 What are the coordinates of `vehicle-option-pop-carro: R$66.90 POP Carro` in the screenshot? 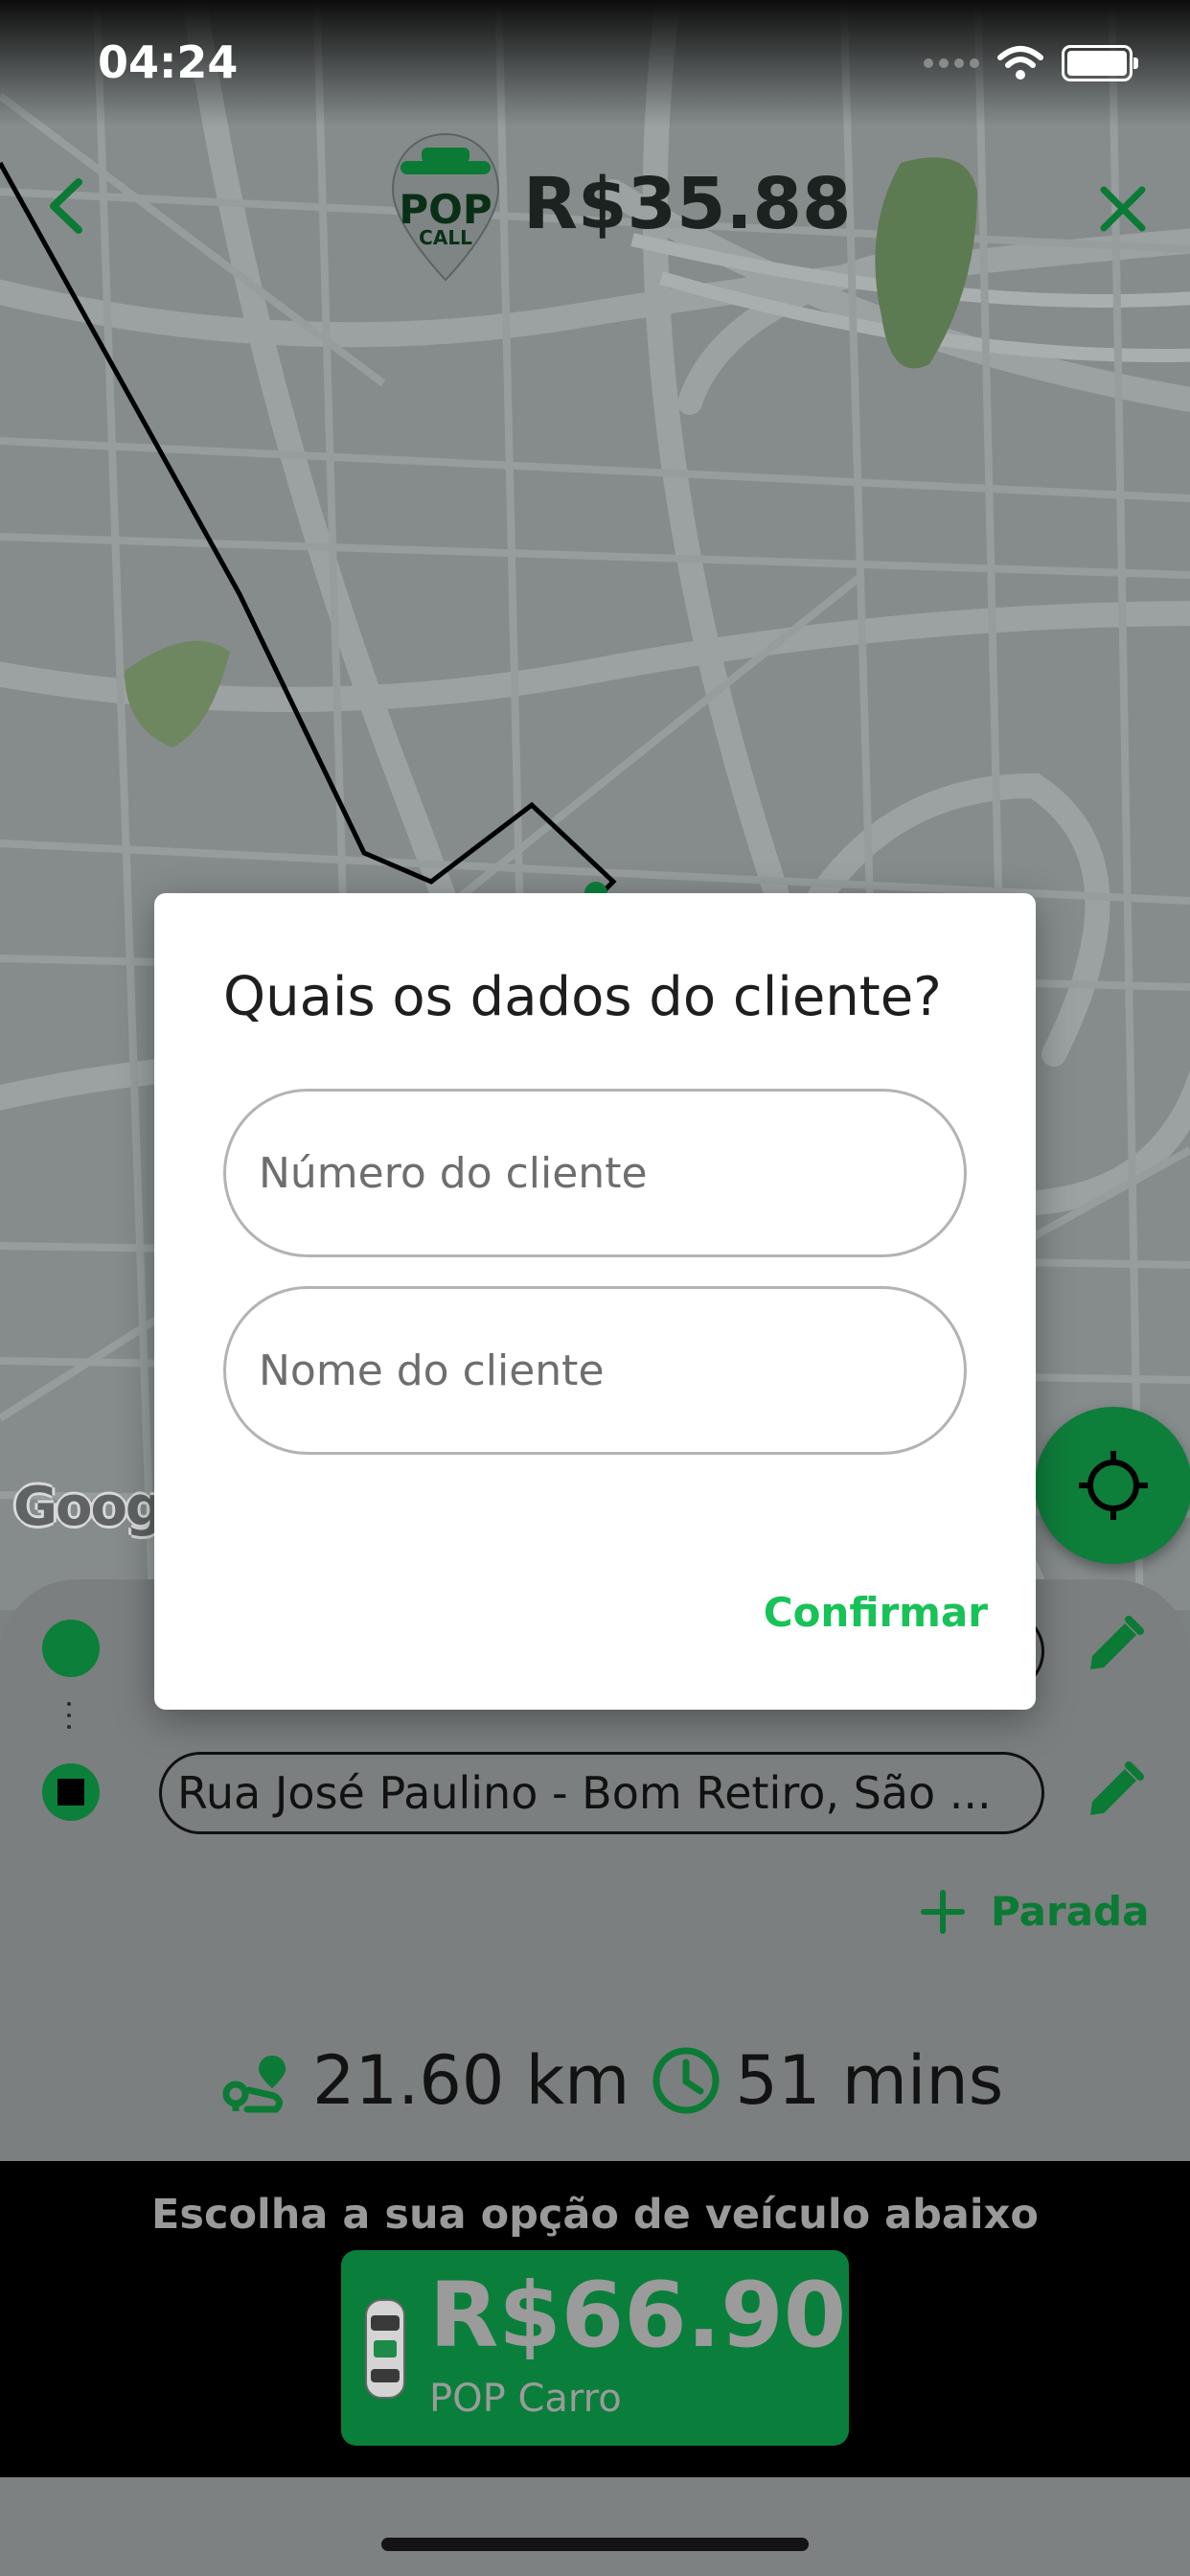 It's located at (595, 2348).